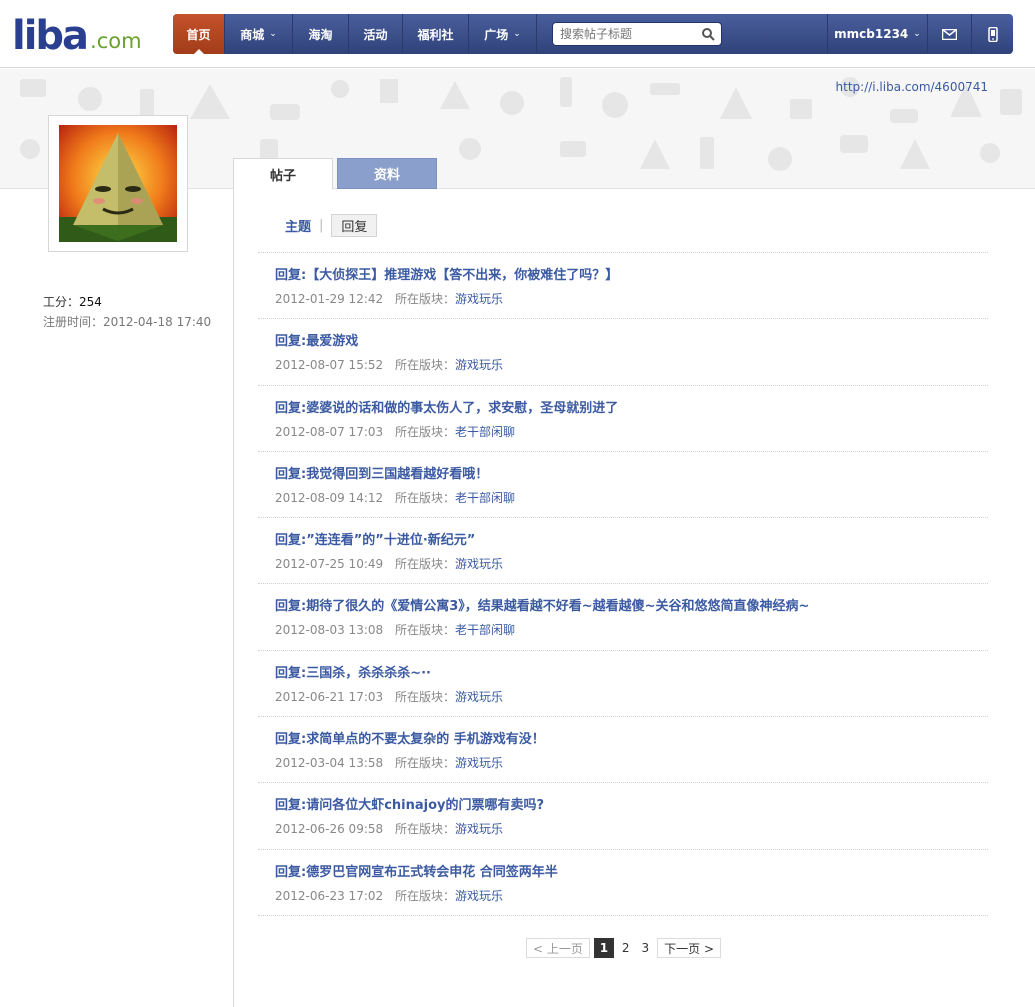 This screenshot has height=1007, width=1035. I want to click on site-logo: liba .com, so click(77, 36).